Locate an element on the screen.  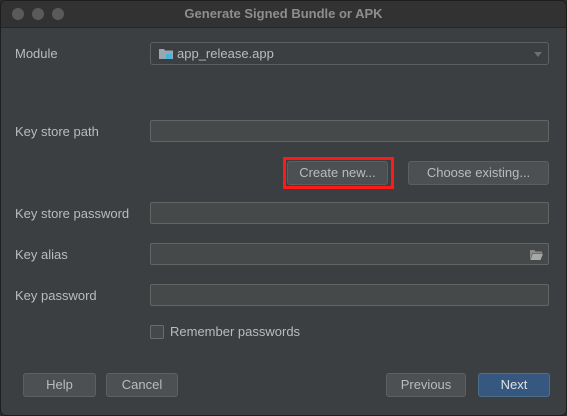
chevron-down-icon is located at coordinates (538, 54).